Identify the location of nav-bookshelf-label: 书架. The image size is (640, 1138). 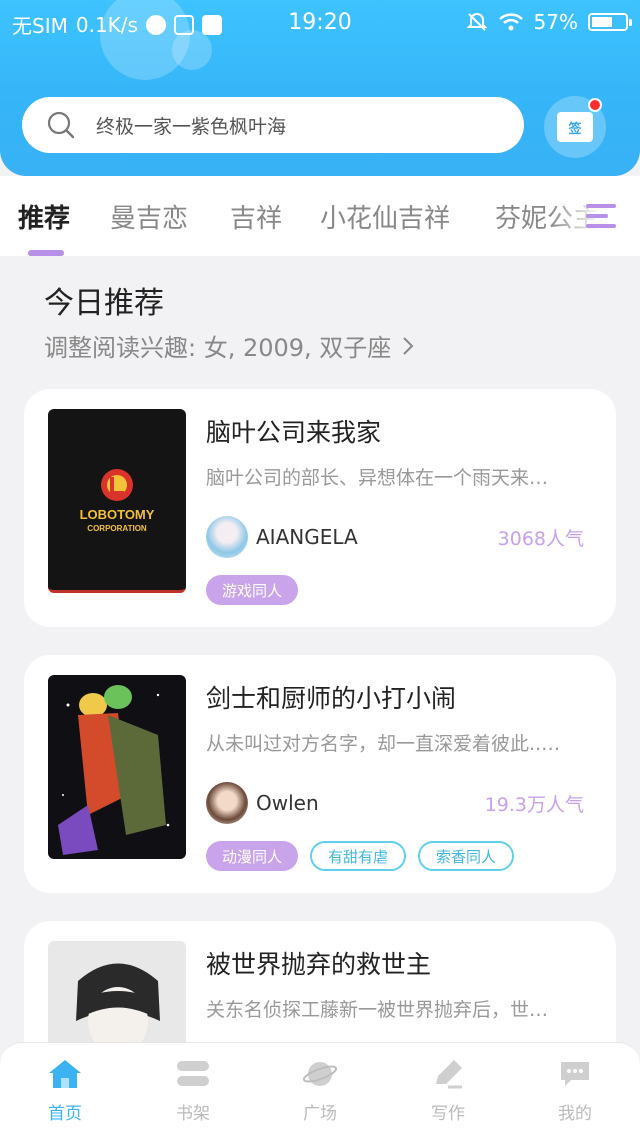
(193, 1114).